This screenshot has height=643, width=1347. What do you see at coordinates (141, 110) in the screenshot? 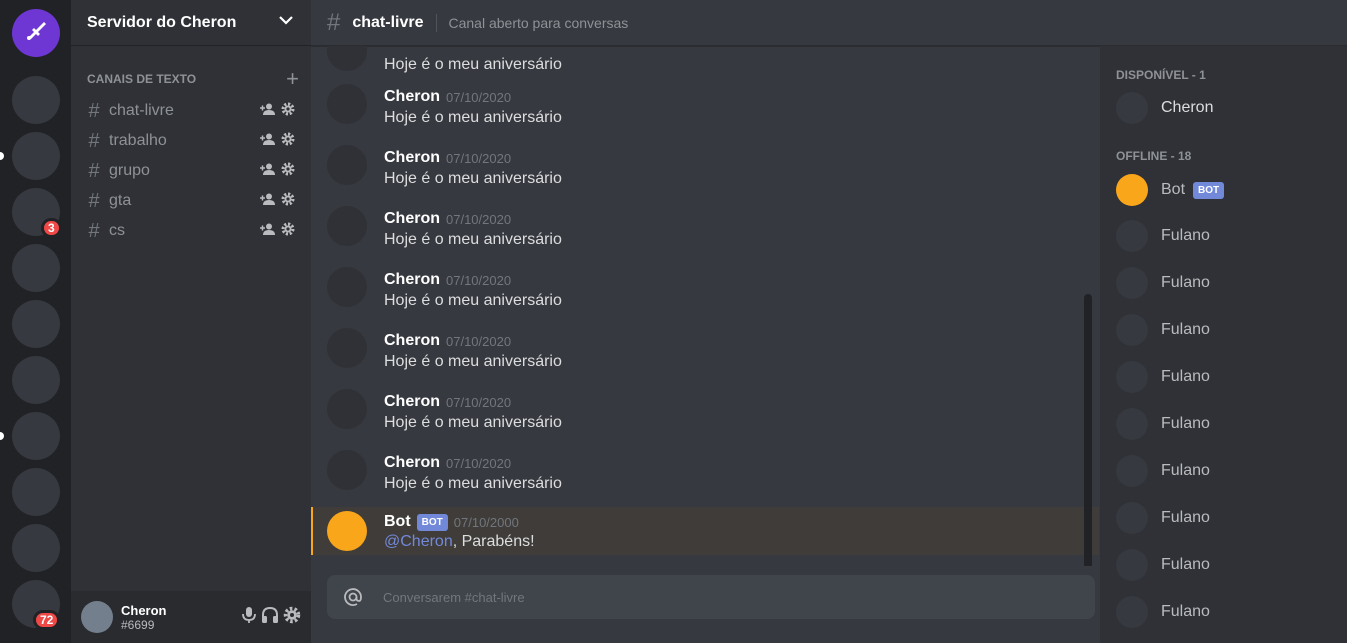
I see `channel-name: chat-livre` at bounding box center [141, 110].